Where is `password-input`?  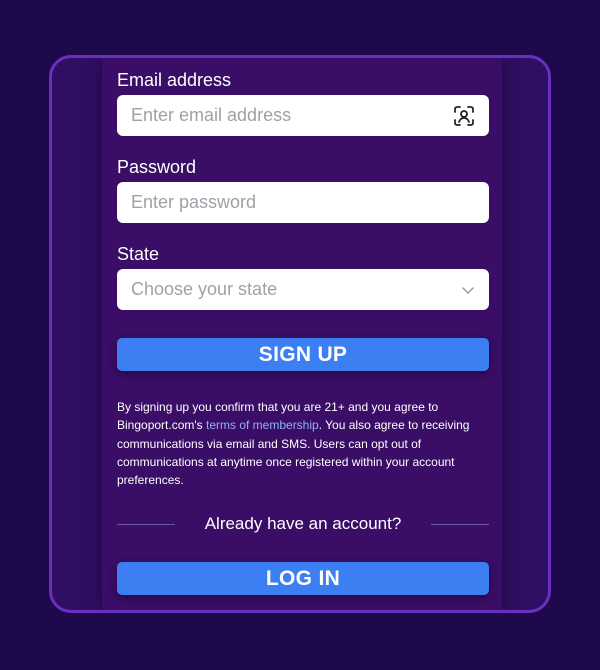
password-input is located at coordinates (303, 202).